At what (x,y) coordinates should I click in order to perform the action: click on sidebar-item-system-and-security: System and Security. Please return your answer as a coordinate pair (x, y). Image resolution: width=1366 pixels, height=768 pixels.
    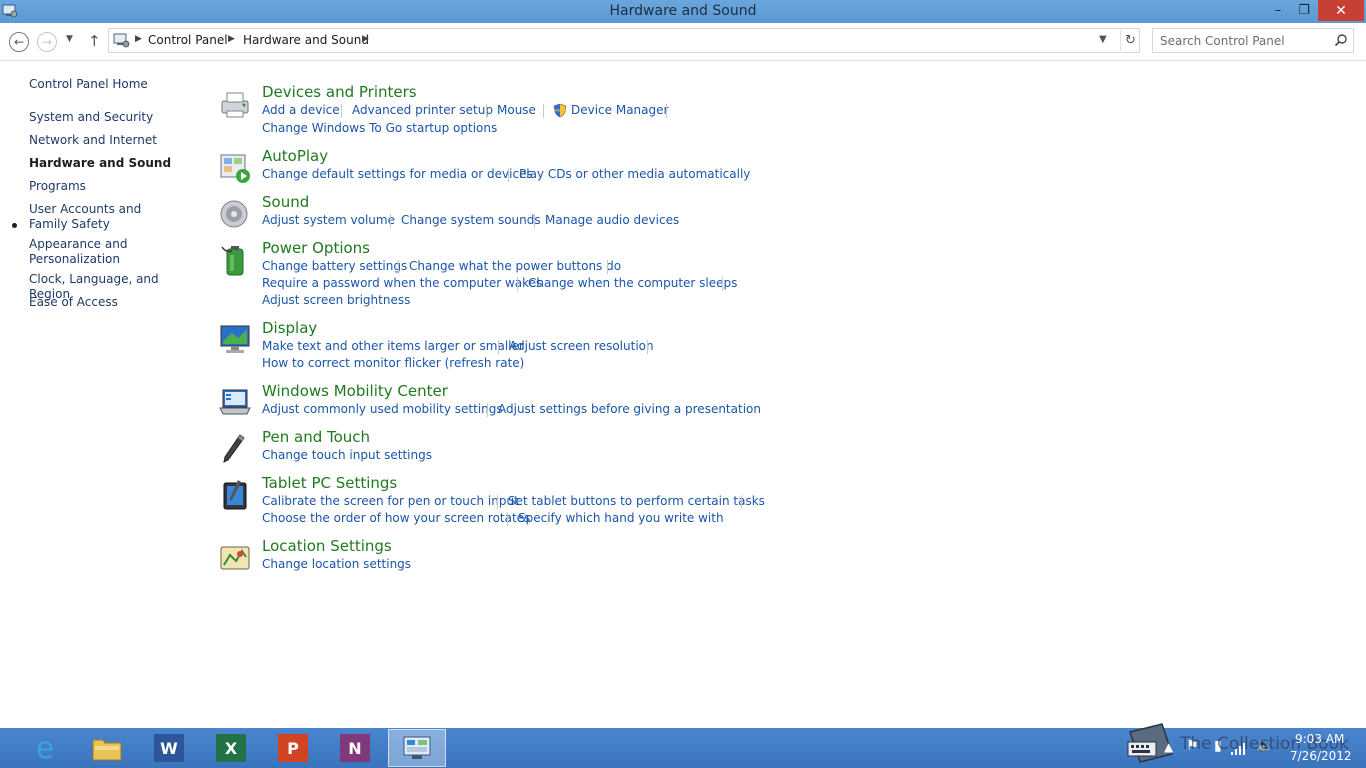
    Looking at the image, I should click on (109, 117).